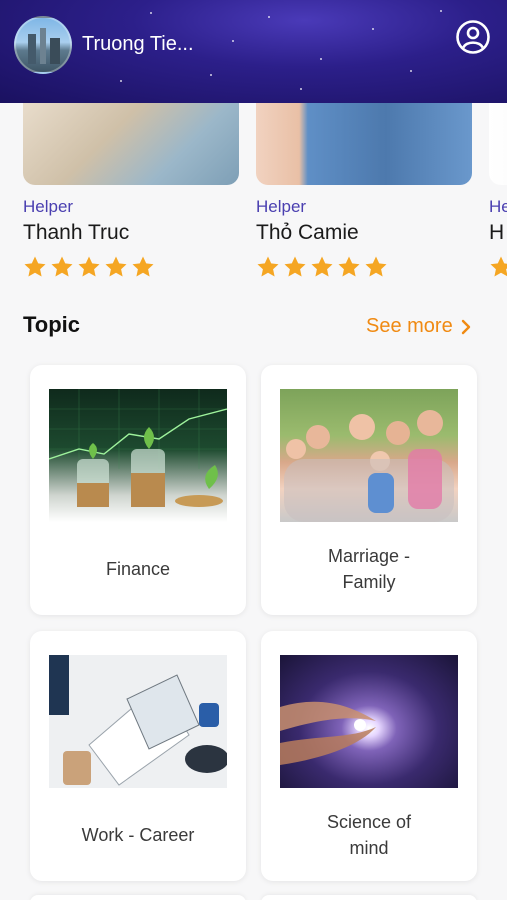  I want to click on topic-card-mind: Science of mind, so click(369, 756).